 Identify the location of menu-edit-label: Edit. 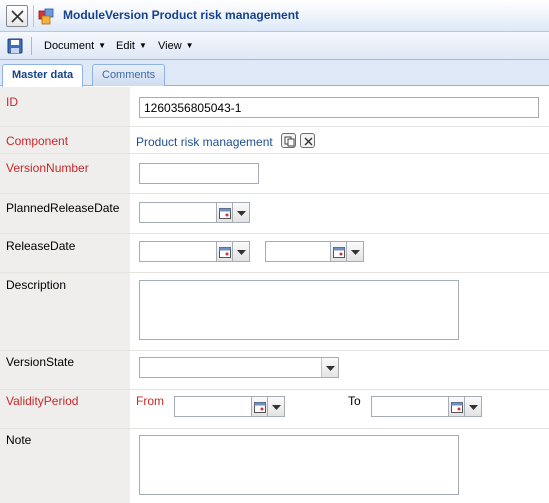
(125, 46).